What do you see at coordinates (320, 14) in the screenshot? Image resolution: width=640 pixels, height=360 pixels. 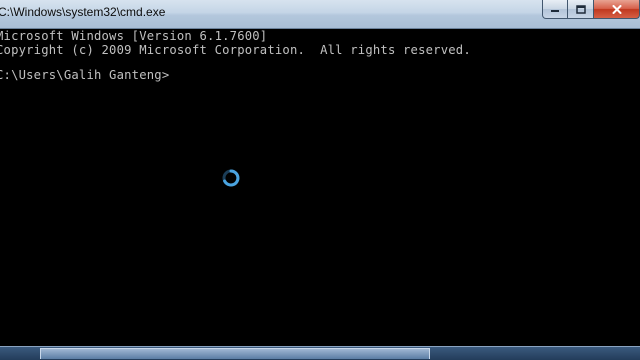 I see `title-bar: C:\Windows\system32\cmd.exe` at bounding box center [320, 14].